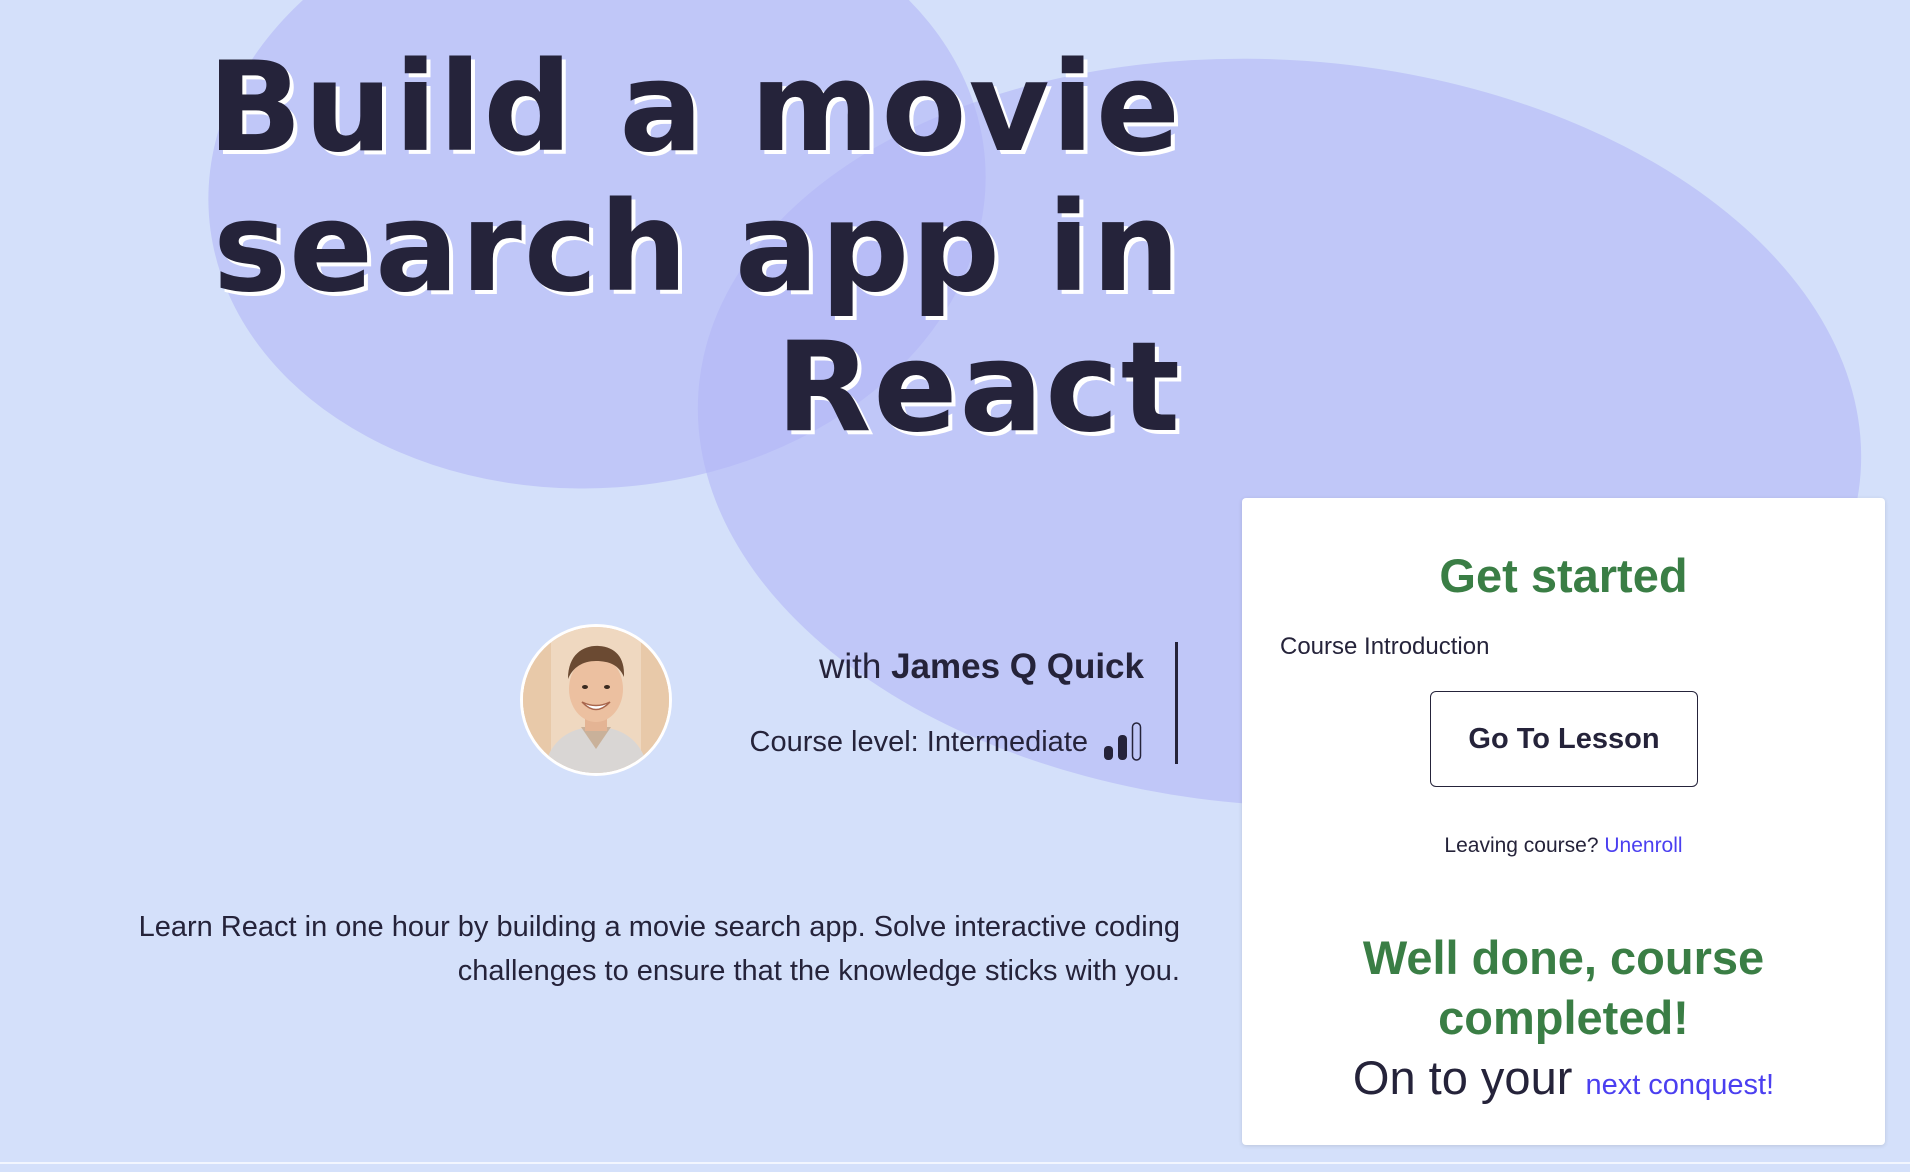 This screenshot has width=1910, height=1172. Describe the element at coordinates (1563, 987) in the screenshot. I see `course-completed-message: Well done, course completed!` at that location.